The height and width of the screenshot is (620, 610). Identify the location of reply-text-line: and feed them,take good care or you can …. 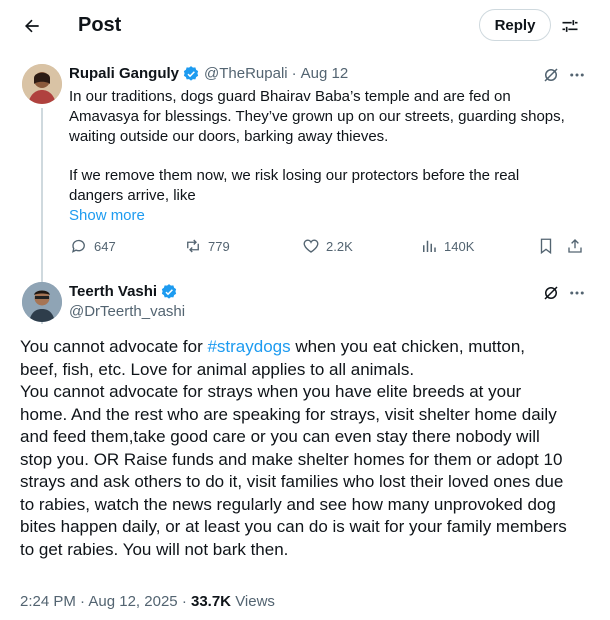
(280, 436).